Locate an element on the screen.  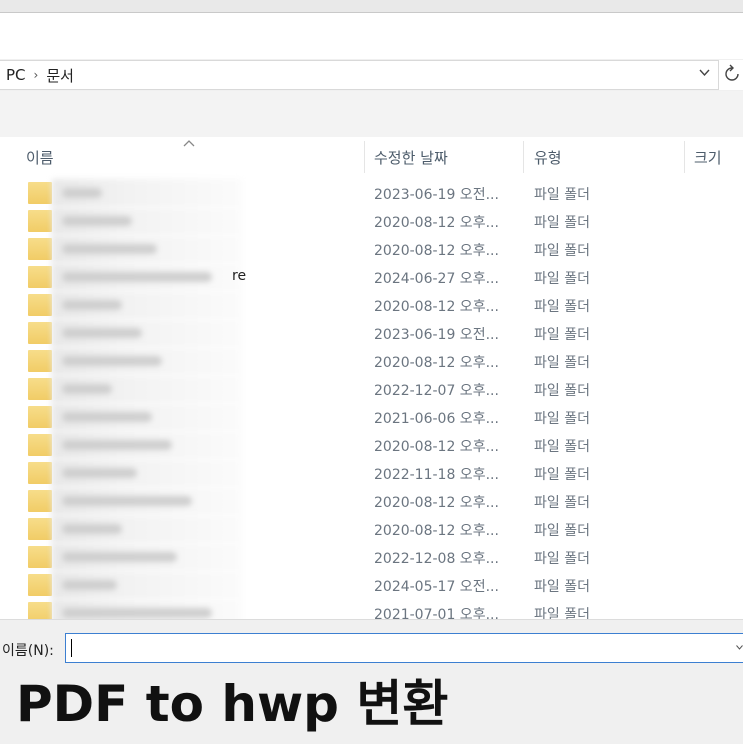
filename-input is located at coordinates (404, 648).